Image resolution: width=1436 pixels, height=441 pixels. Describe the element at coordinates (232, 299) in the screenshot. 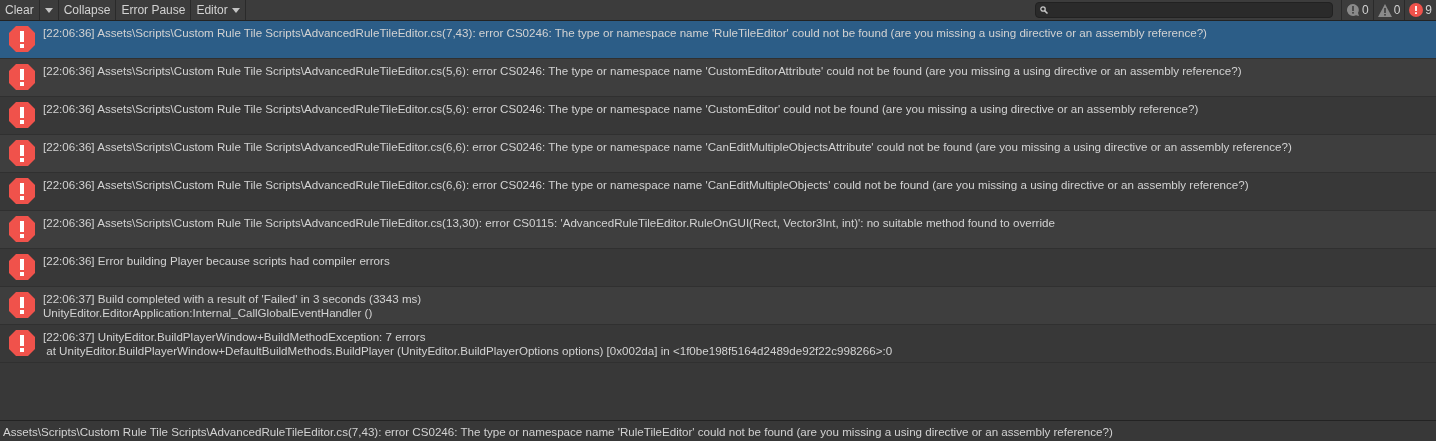

I see `log-message: [22:06:37] Build completed with a result of 'Failed' in 3 seconds (3343 ms)` at that location.